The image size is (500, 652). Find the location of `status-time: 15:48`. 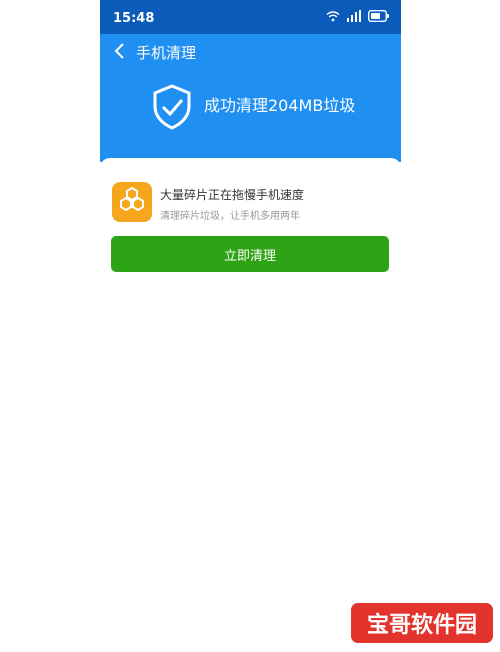

status-time: 15:48 is located at coordinates (134, 18).